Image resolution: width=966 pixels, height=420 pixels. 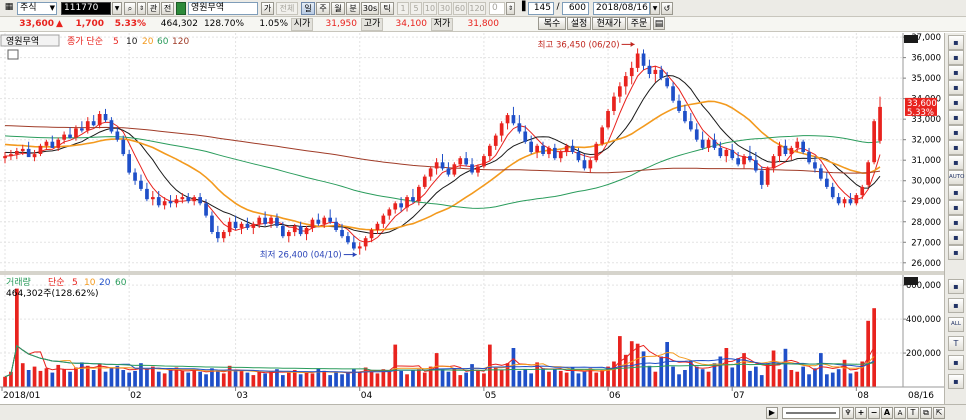 What do you see at coordinates (956, 117) in the screenshot?
I see `cursor-icon: ▪` at bounding box center [956, 117].